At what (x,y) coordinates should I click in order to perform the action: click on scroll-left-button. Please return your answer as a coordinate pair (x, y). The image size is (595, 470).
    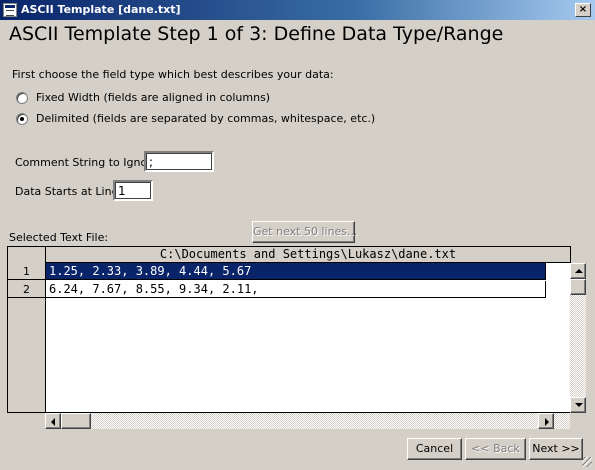
    Looking at the image, I should click on (53, 421).